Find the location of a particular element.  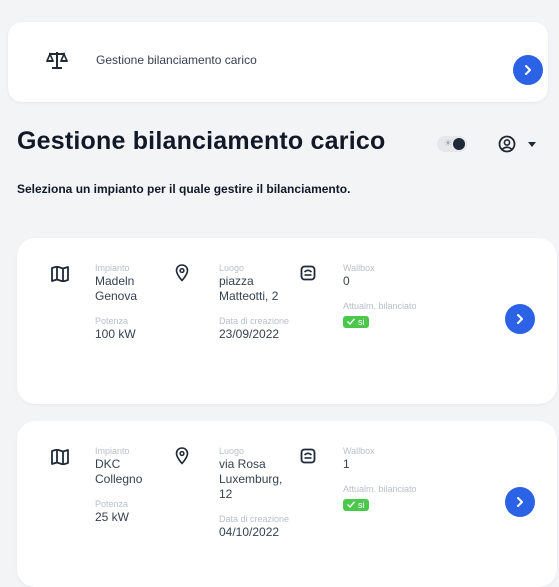

toggle-knob is located at coordinates (459, 144).